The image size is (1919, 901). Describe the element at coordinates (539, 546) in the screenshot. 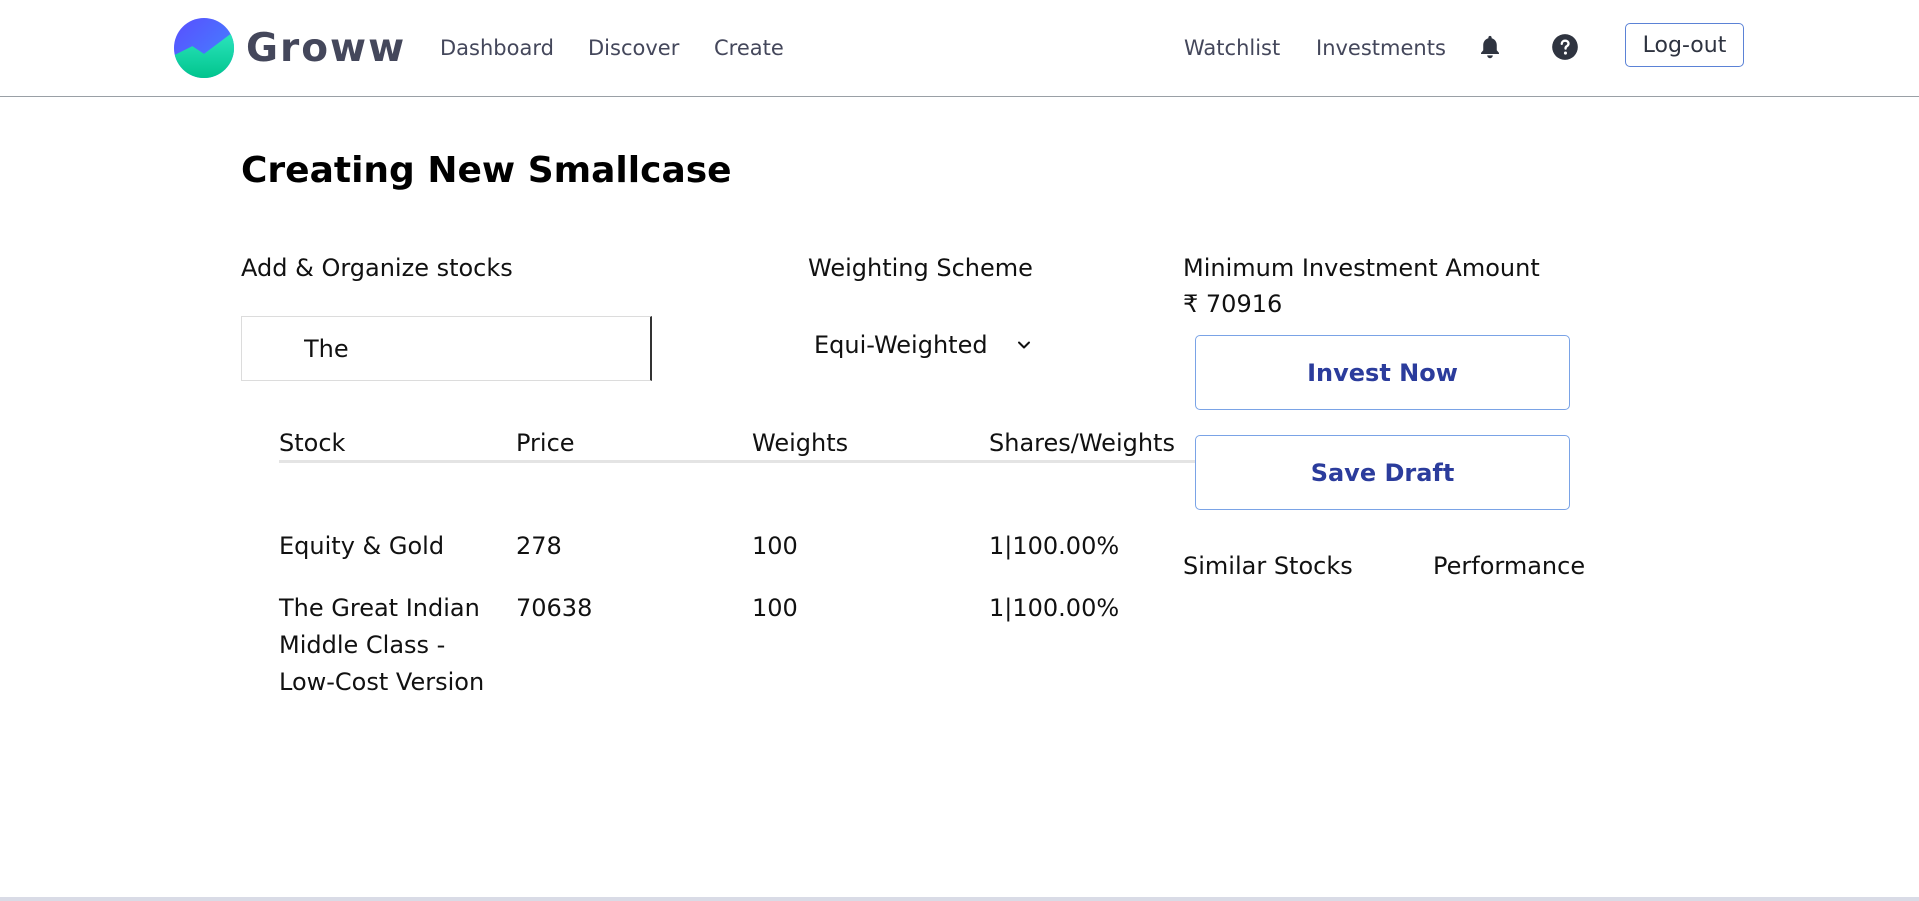

I see `cell-price: 278` at that location.